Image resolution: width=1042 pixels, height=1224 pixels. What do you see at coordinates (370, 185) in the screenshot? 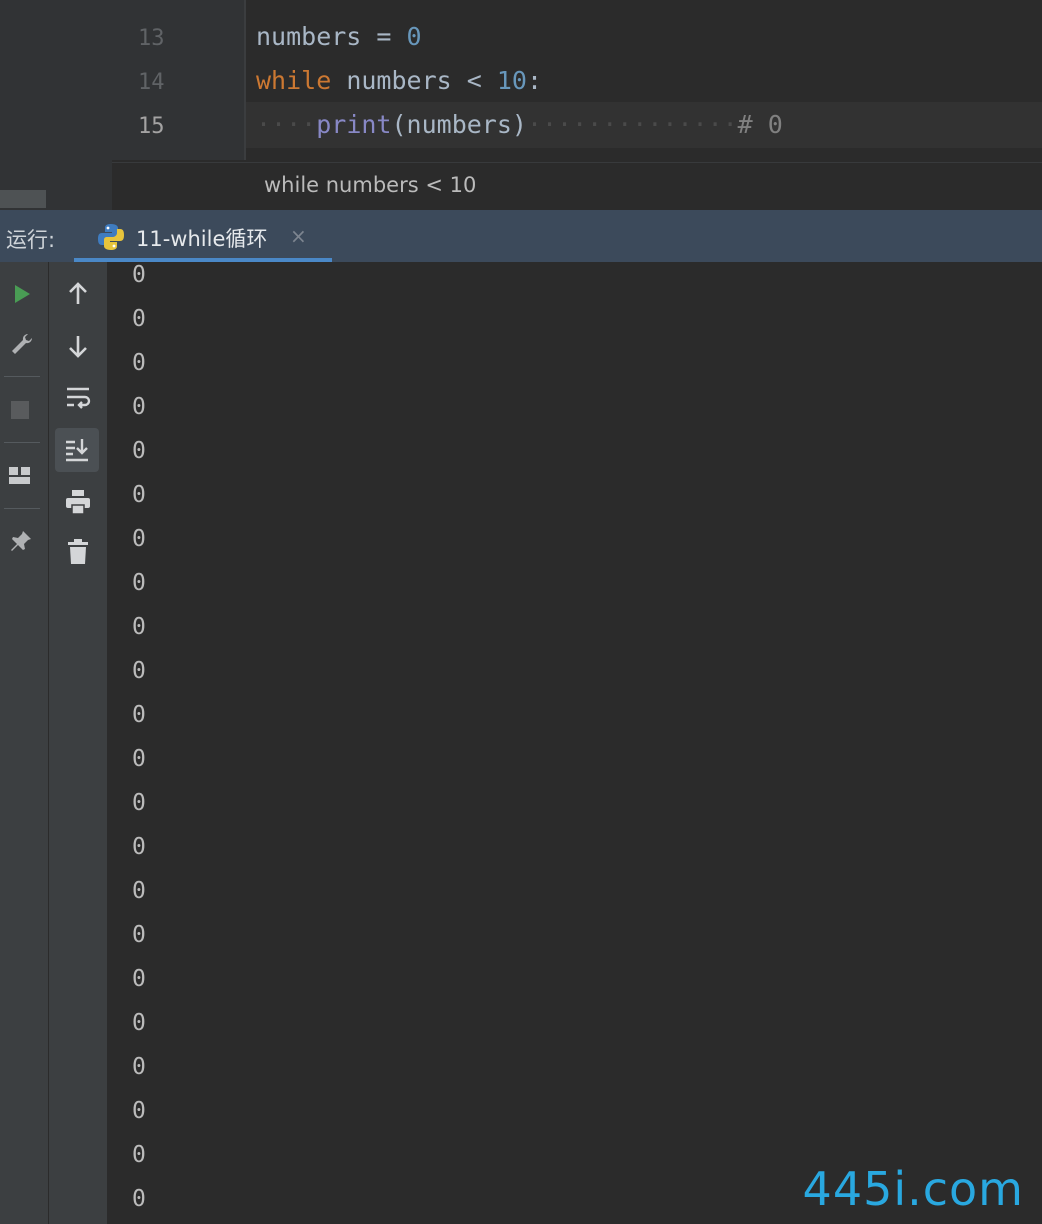
I see `breadcrumb-item: while numbers < 10` at bounding box center [370, 185].